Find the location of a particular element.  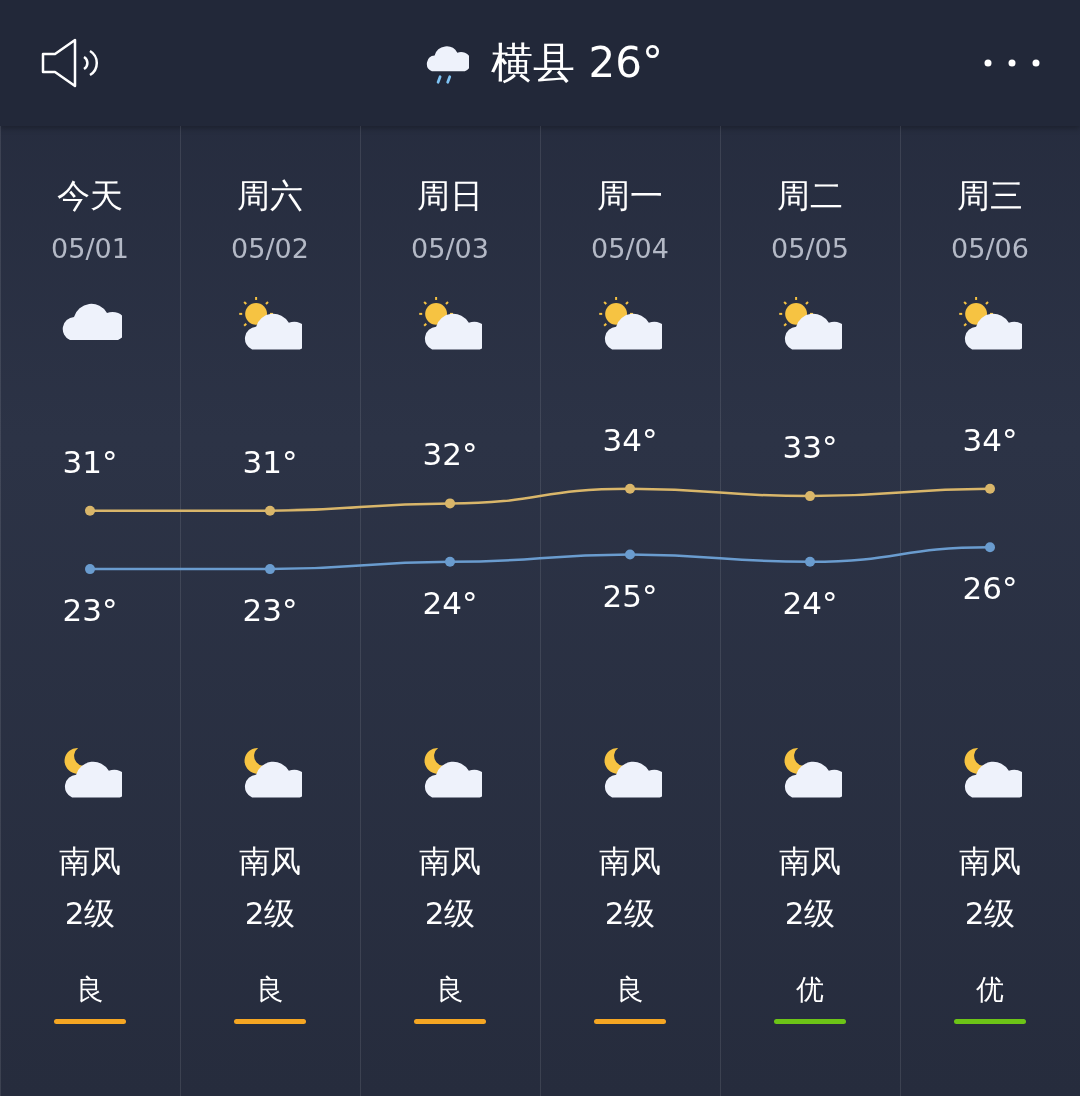

date-label: 05/06 is located at coordinates (990, 248).